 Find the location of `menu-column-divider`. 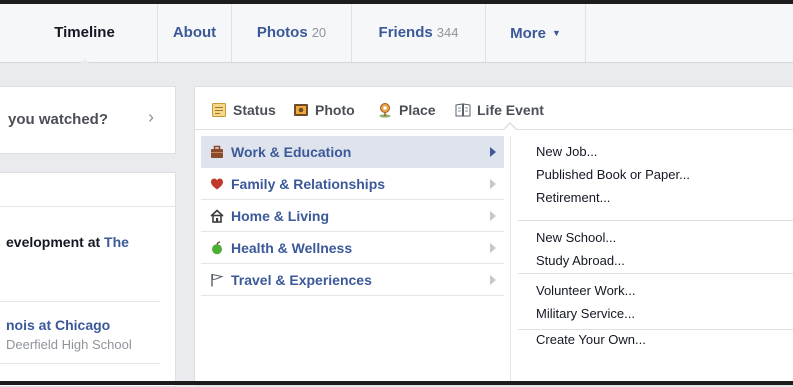

menu-column-divider is located at coordinates (510, 261).